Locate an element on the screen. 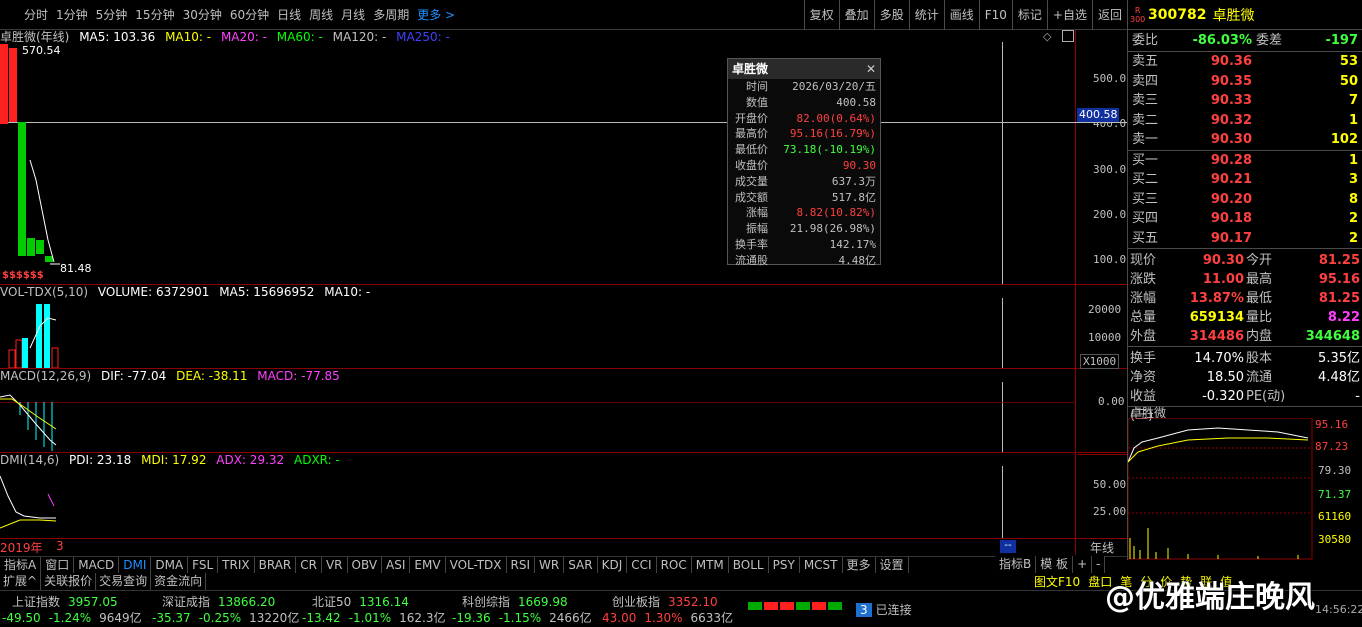 The image size is (1362, 627). indicator-b-tab: 指标B is located at coordinates (1016, 564).